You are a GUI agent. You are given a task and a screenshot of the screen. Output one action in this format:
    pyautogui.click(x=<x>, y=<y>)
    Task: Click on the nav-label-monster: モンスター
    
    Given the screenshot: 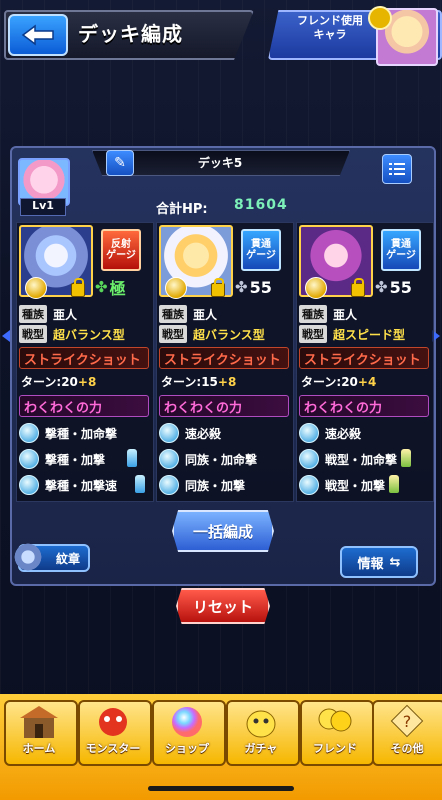 What is the action you would take?
    pyautogui.click(x=113, y=748)
    